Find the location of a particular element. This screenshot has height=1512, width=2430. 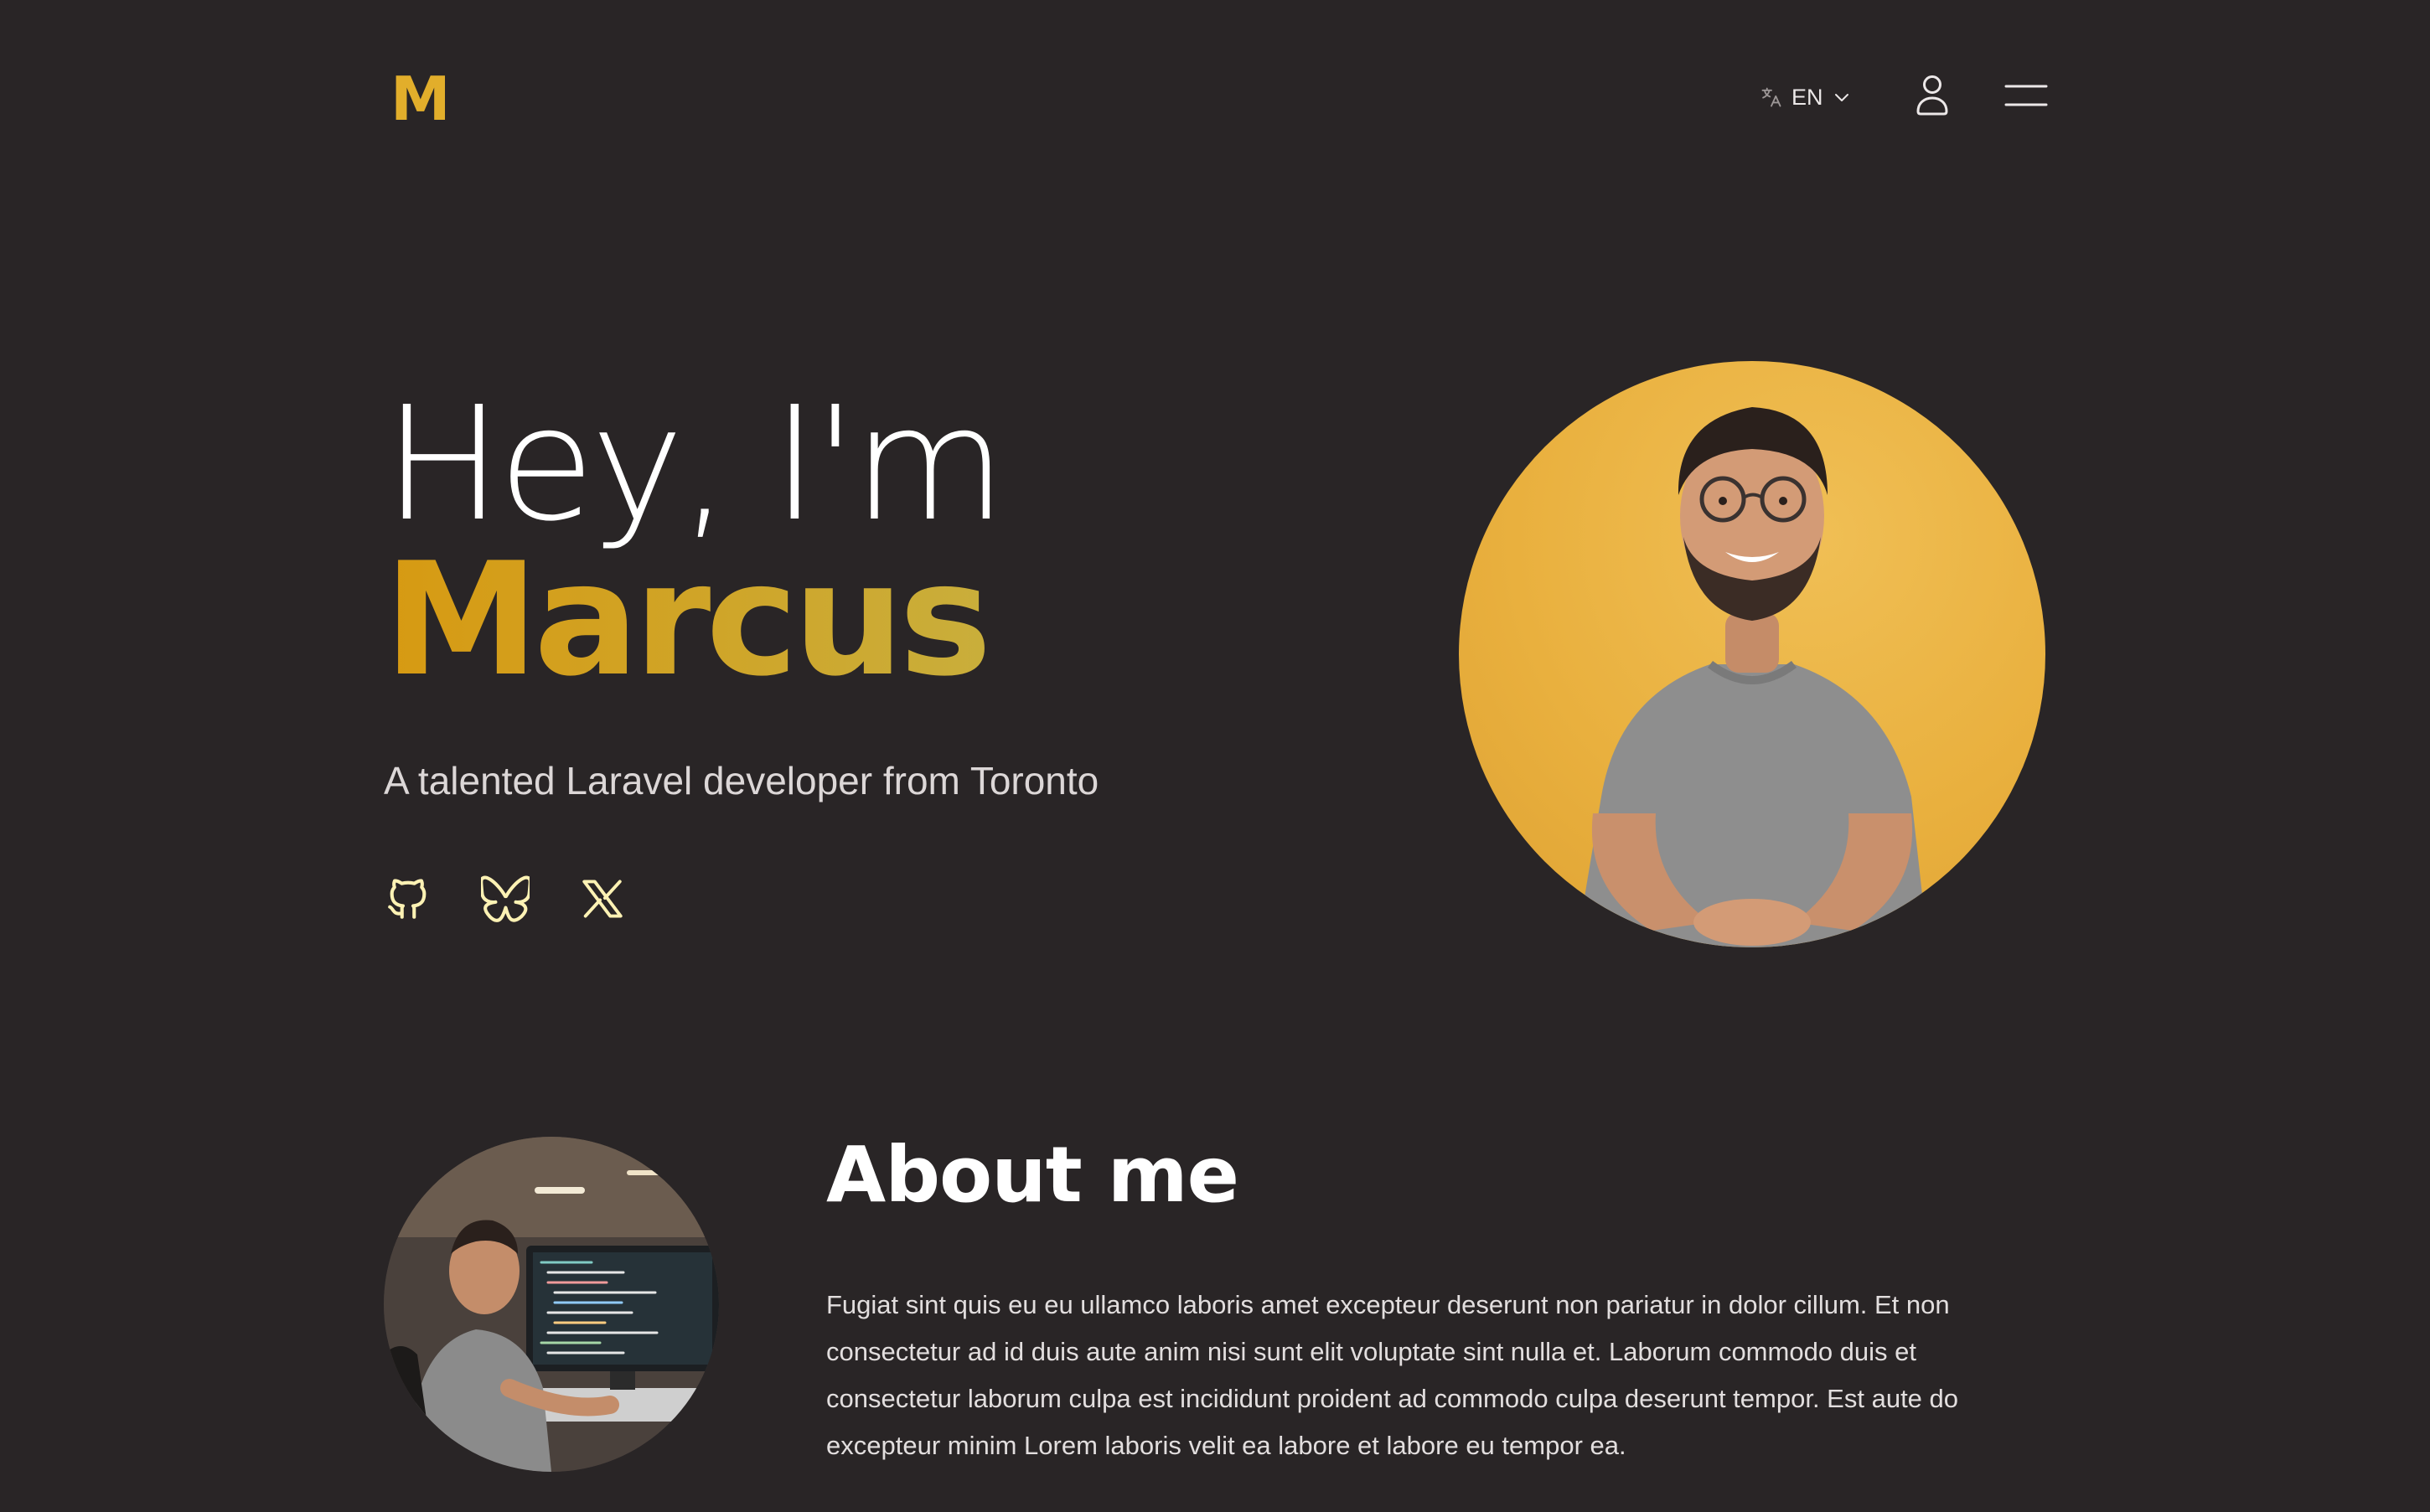

hero-name: Marcus is located at coordinates (688, 619).